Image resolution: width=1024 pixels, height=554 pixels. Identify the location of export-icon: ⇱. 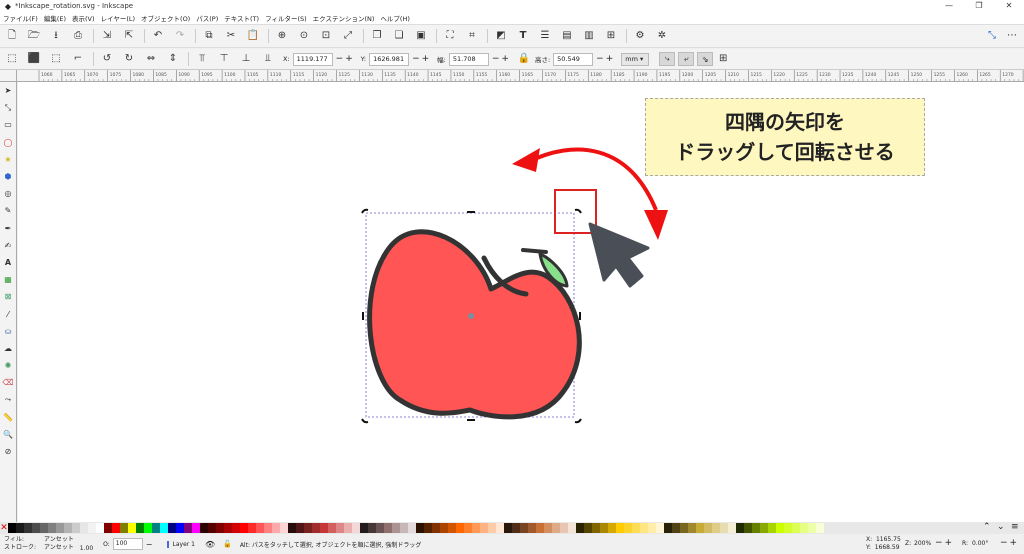
(129, 36).